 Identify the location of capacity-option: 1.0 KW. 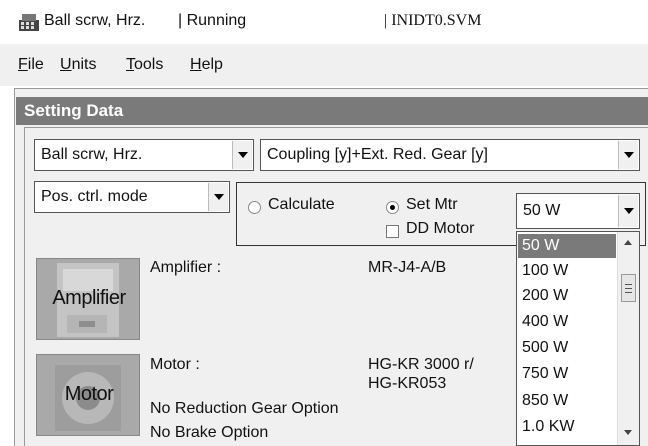
(567, 427).